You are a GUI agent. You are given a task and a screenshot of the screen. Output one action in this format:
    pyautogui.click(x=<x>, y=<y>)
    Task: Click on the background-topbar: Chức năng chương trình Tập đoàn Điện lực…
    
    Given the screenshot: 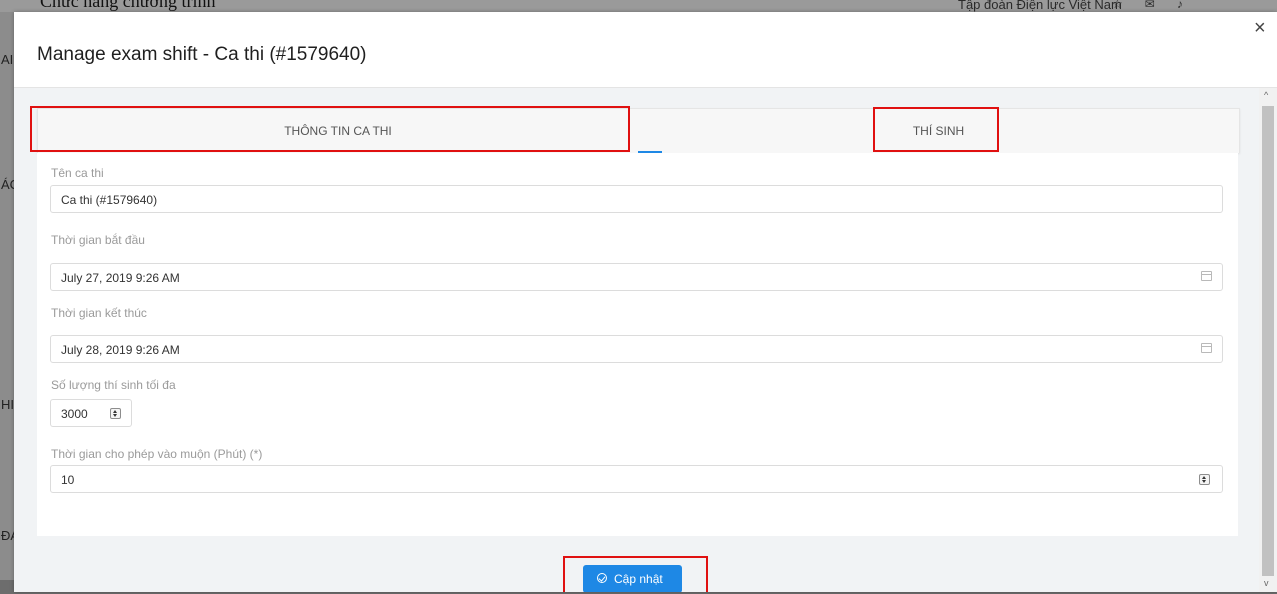 What is the action you would take?
    pyautogui.click(x=638, y=6)
    